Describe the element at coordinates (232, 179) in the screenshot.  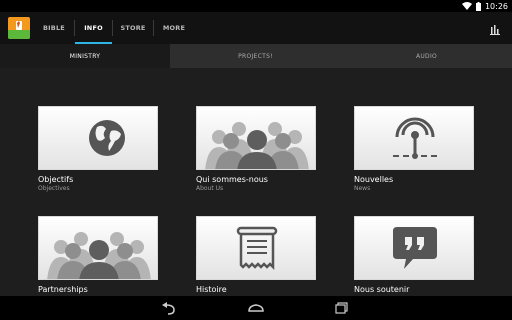
I see `tile-title: Qui sommes-nous` at that location.